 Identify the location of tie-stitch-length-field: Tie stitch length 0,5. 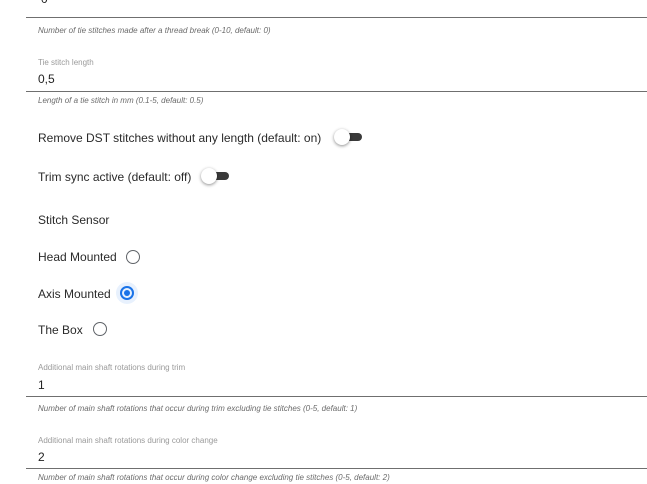
(336, 74).